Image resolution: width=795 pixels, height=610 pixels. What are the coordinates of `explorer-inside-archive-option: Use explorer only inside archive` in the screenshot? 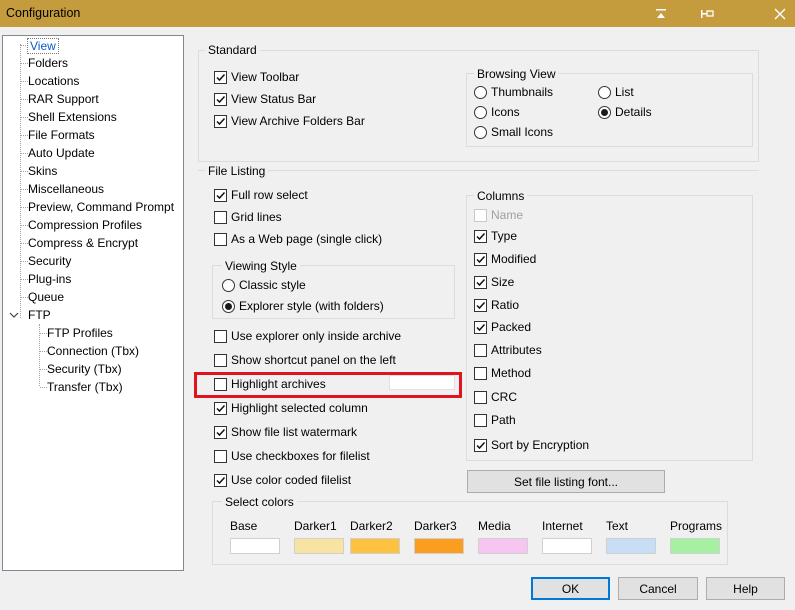 It's located at (307, 336).